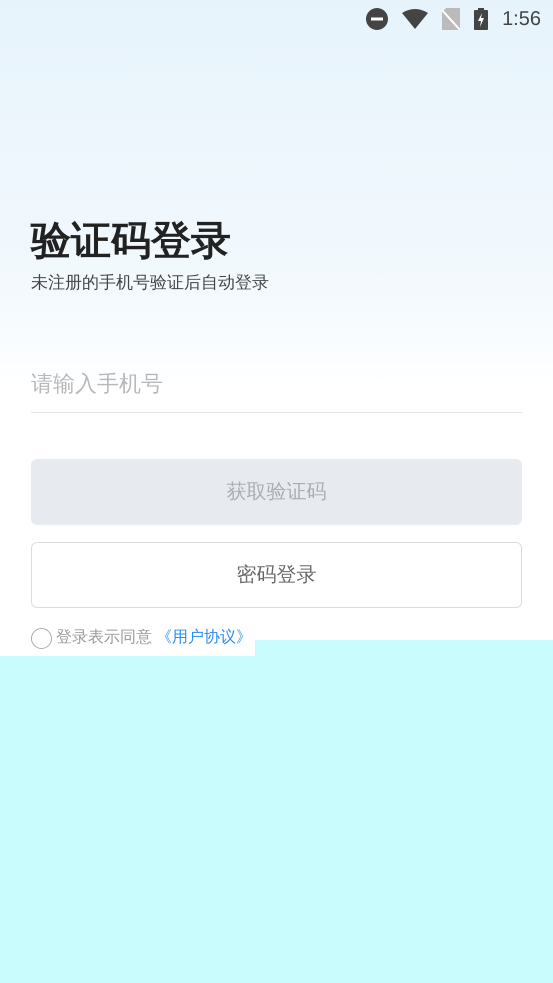  Describe the element at coordinates (377, 19) in the screenshot. I see `do-not-disturb-icon` at that location.